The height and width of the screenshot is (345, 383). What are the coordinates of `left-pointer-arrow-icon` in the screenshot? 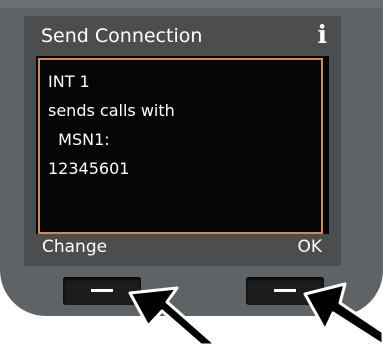 It's located at (173, 315).